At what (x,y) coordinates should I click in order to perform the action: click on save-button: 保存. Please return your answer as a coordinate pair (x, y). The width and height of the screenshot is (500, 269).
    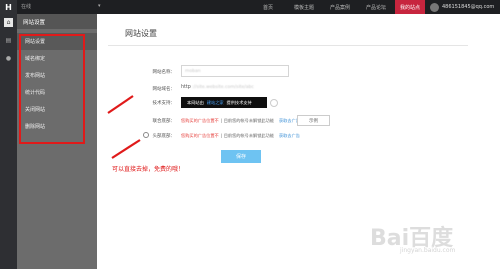
    Looking at the image, I should click on (241, 156).